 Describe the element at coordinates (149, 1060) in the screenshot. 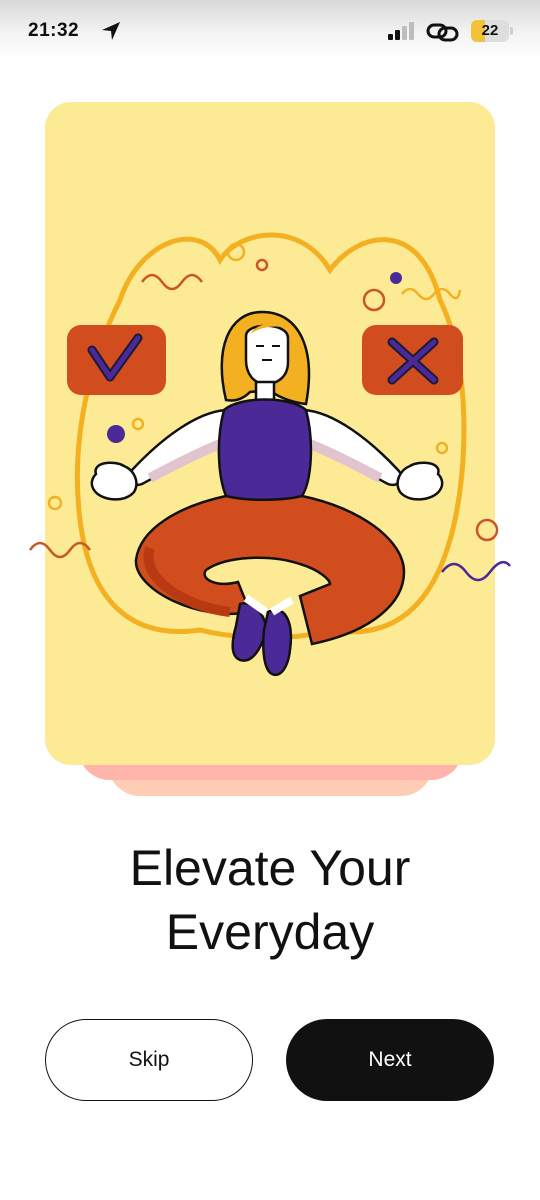

I see `skip-button: Skip` at that location.